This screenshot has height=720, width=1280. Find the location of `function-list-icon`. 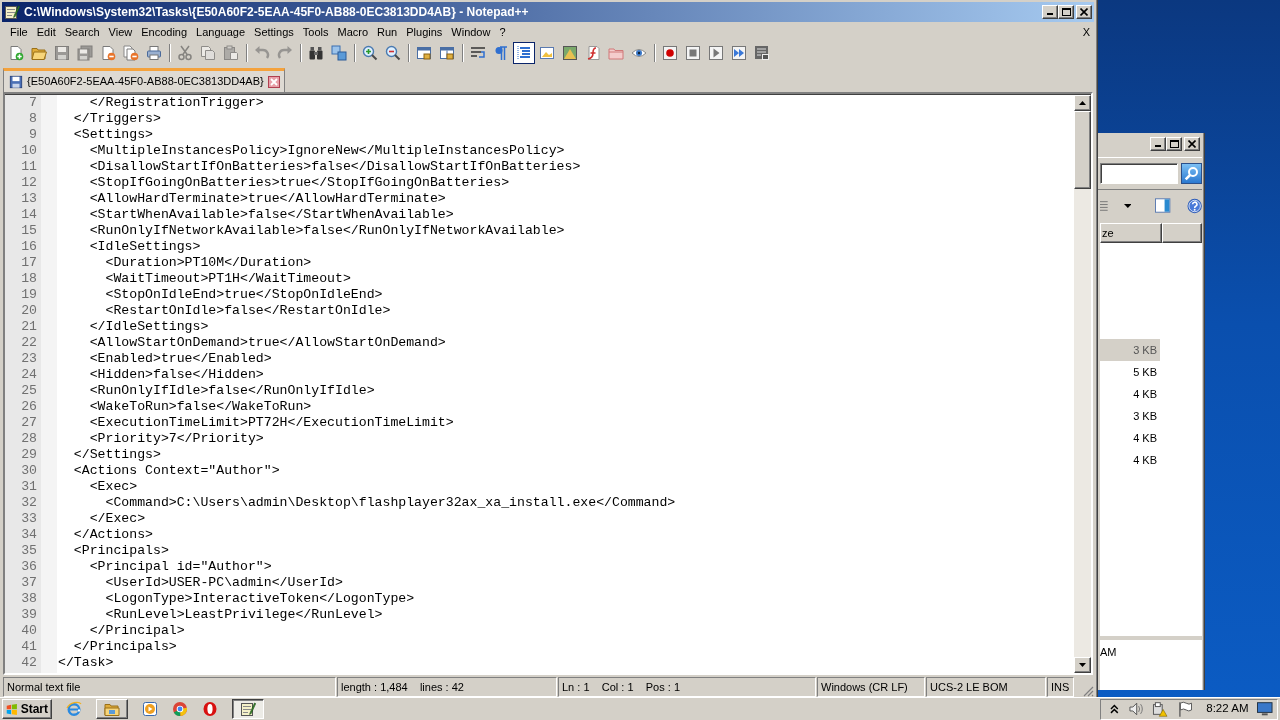

function-list-icon is located at coordinates (593, 53).